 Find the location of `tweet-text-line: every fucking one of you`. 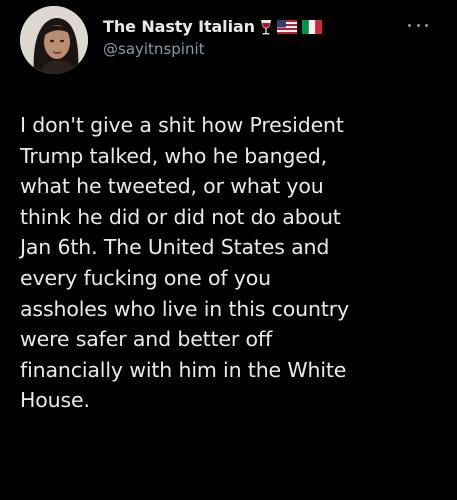

tweet-text-line: every fucking one of you is located at coordinates (146, 277).